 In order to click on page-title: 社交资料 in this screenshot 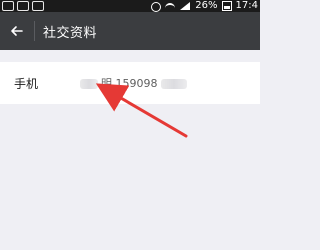, I will do `click(70, 33)`.